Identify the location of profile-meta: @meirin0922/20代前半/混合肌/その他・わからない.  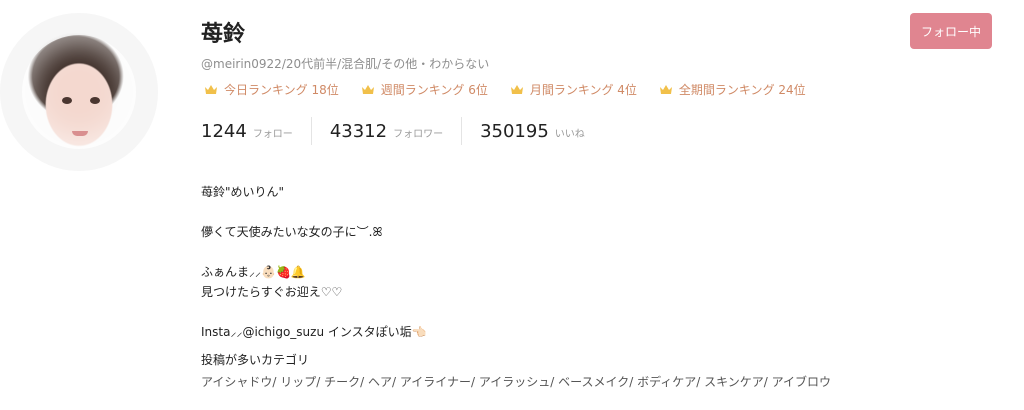
(345, 64).